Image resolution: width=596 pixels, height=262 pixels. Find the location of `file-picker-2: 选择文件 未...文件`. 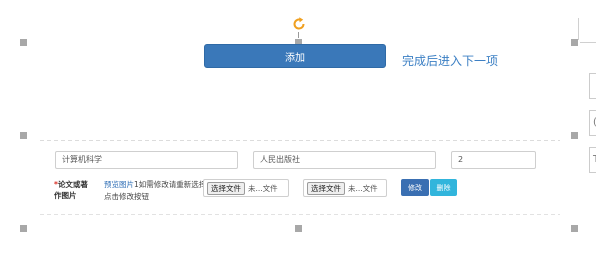

file-picker-2: 选择文件 未...文件 is located at coordinates (345, 188).